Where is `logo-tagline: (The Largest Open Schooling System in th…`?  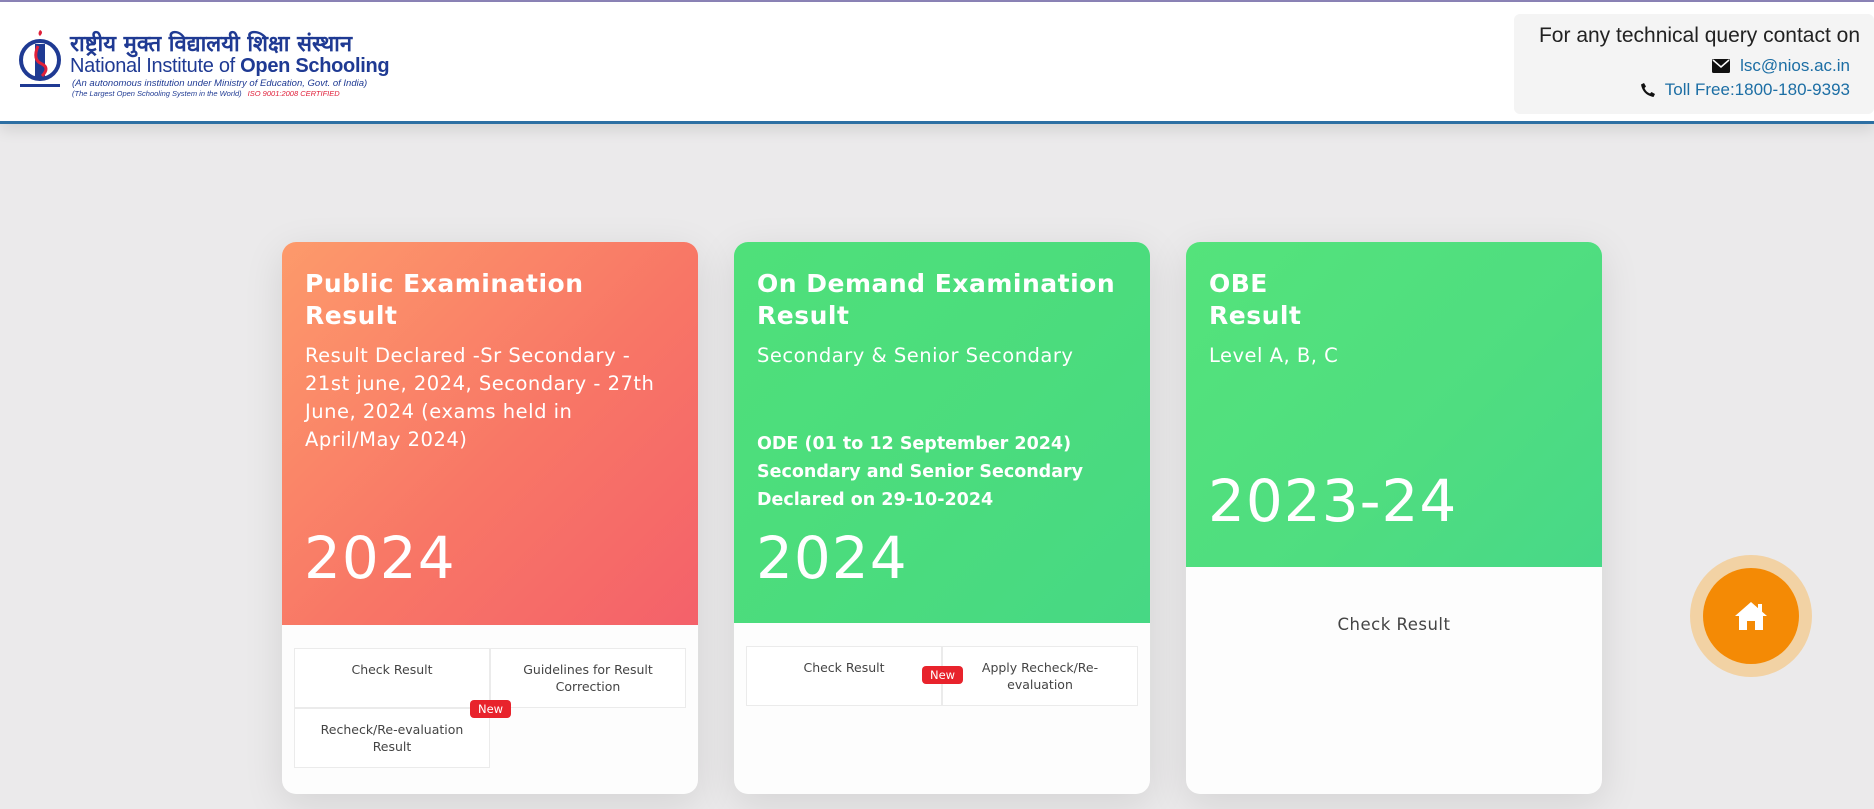 logo-tagline: (The Largest Open Schooling System in th… is located at coordinates (206, 93).